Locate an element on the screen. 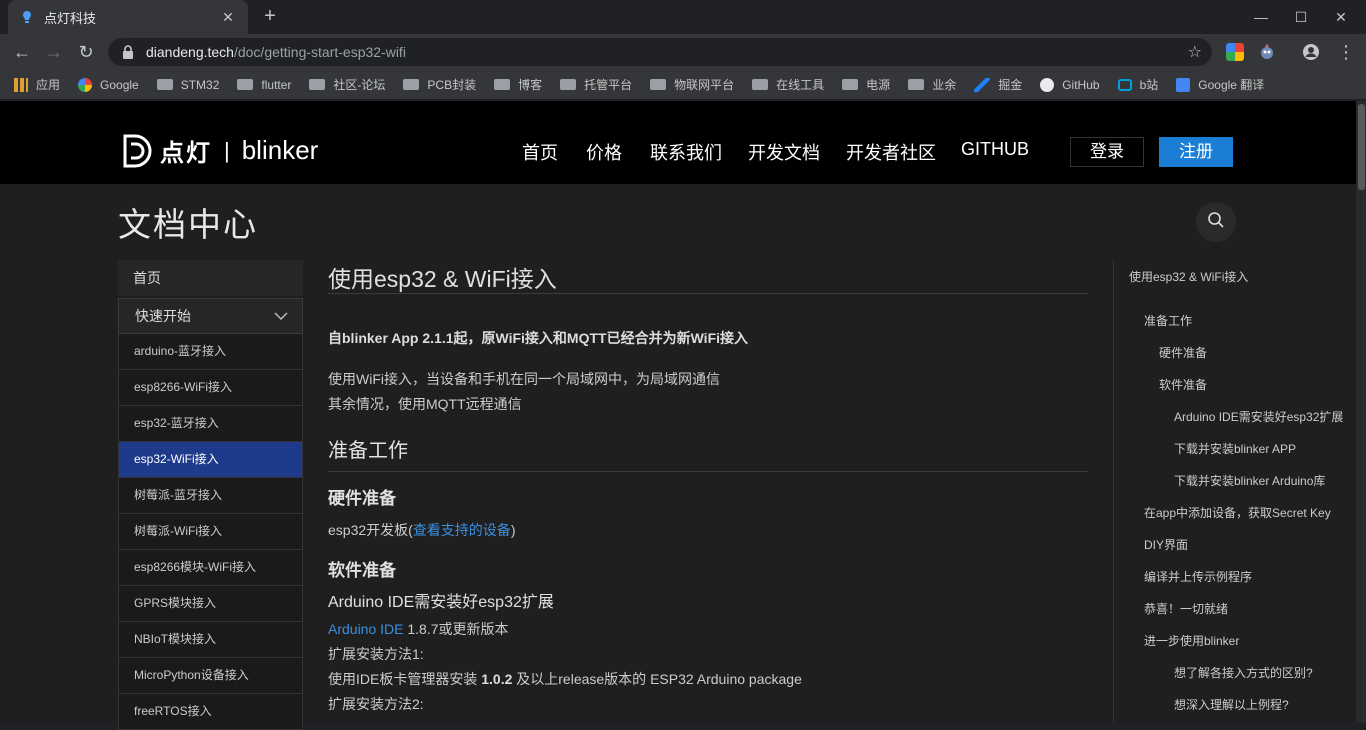 This screenshot has height=730, width=1366. ide-version-text: 1.8.7或更新版本 is located at coordinates (456, 629).